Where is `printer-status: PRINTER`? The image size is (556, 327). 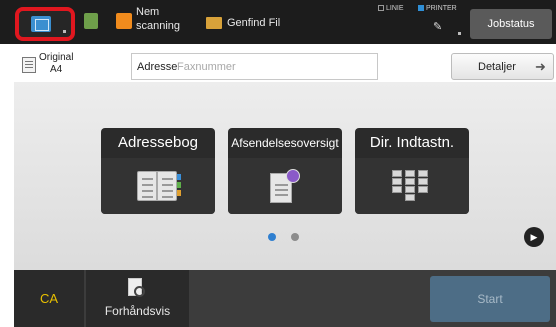
printer-status: PRINTER is located at coordinates (437, 8).